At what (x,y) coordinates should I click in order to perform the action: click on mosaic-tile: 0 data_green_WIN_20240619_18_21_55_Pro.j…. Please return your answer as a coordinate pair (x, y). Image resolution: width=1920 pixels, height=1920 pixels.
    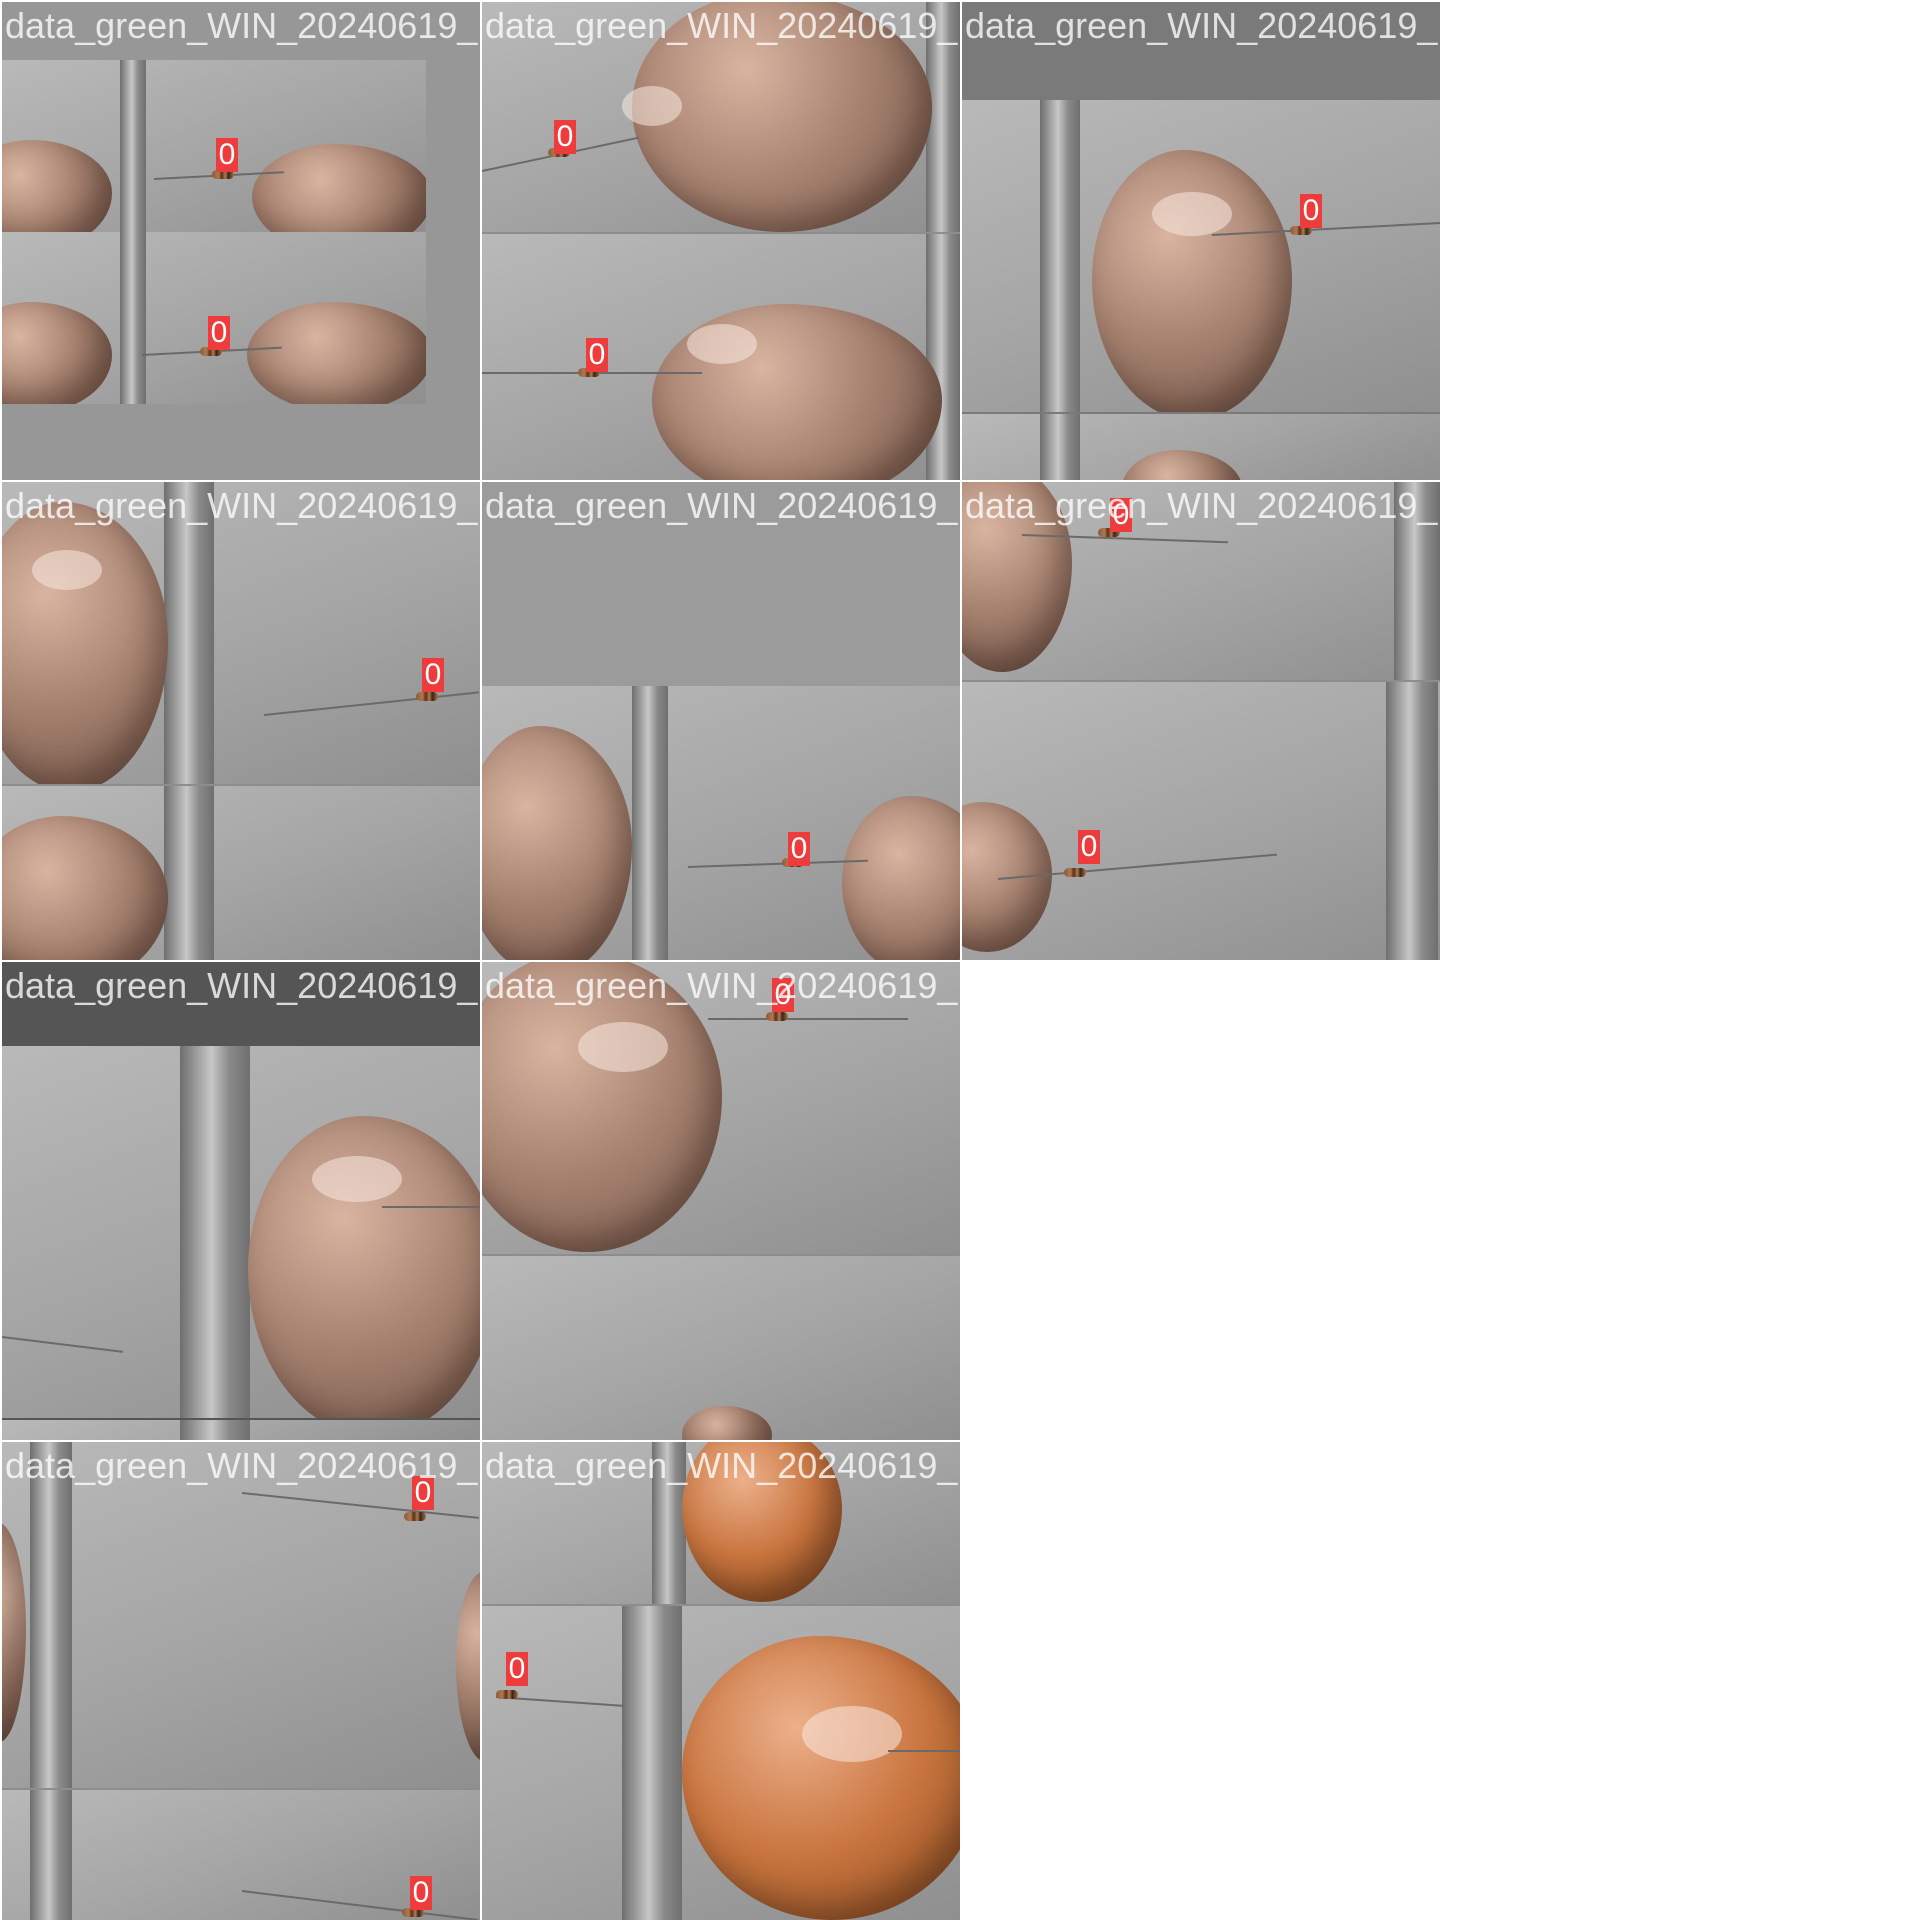
    Looking at the image, I should click on (721, 1201).